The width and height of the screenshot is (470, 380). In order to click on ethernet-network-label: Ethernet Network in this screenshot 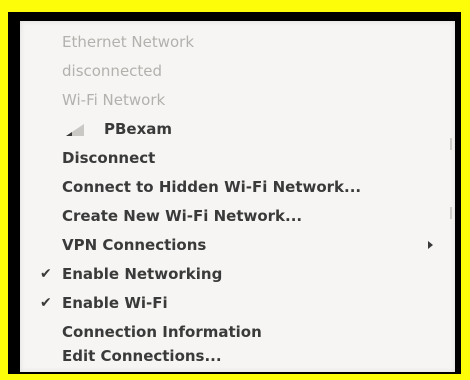, I will do `click(128, 42)`.